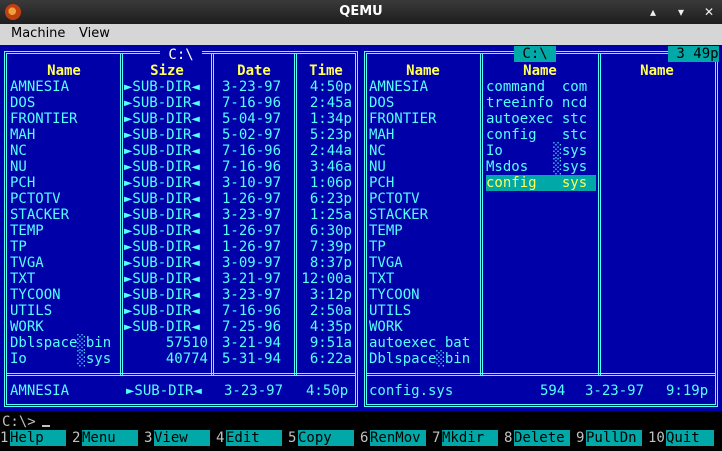 This screenshot has width=722, height=451. Describe the element at coordinates (324, 183) in the screenshot. I see `file-time: 1:06p` at that location.